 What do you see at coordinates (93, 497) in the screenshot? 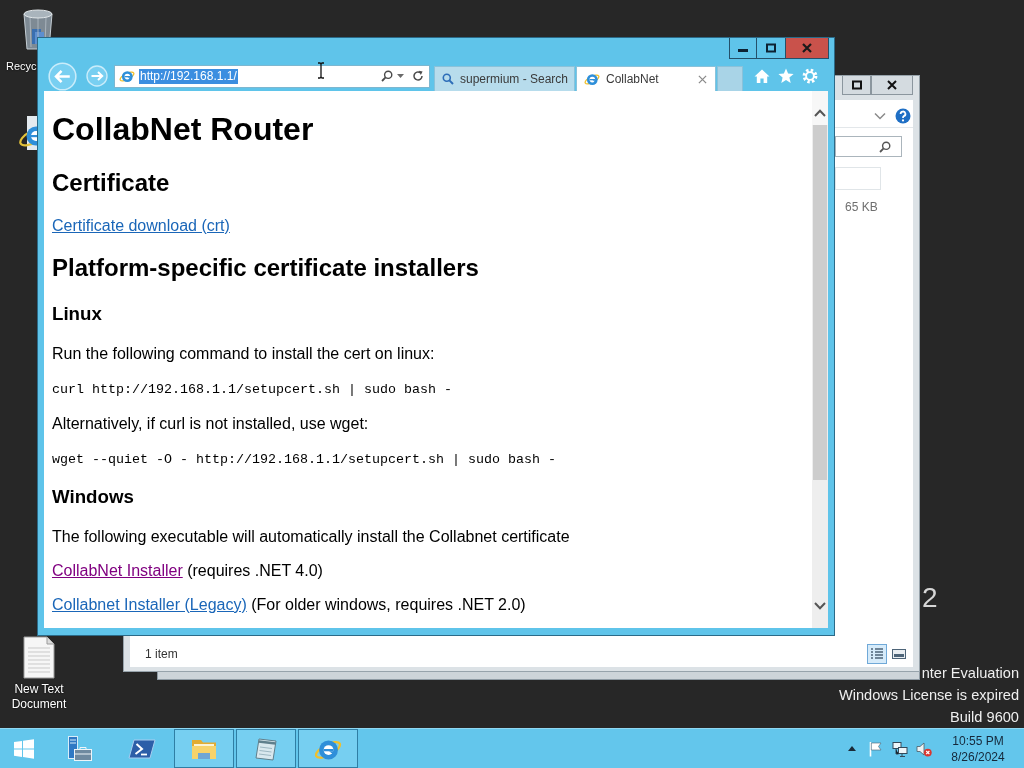
I see `subsection-heading: Windows` at bounding box center [93, 497].